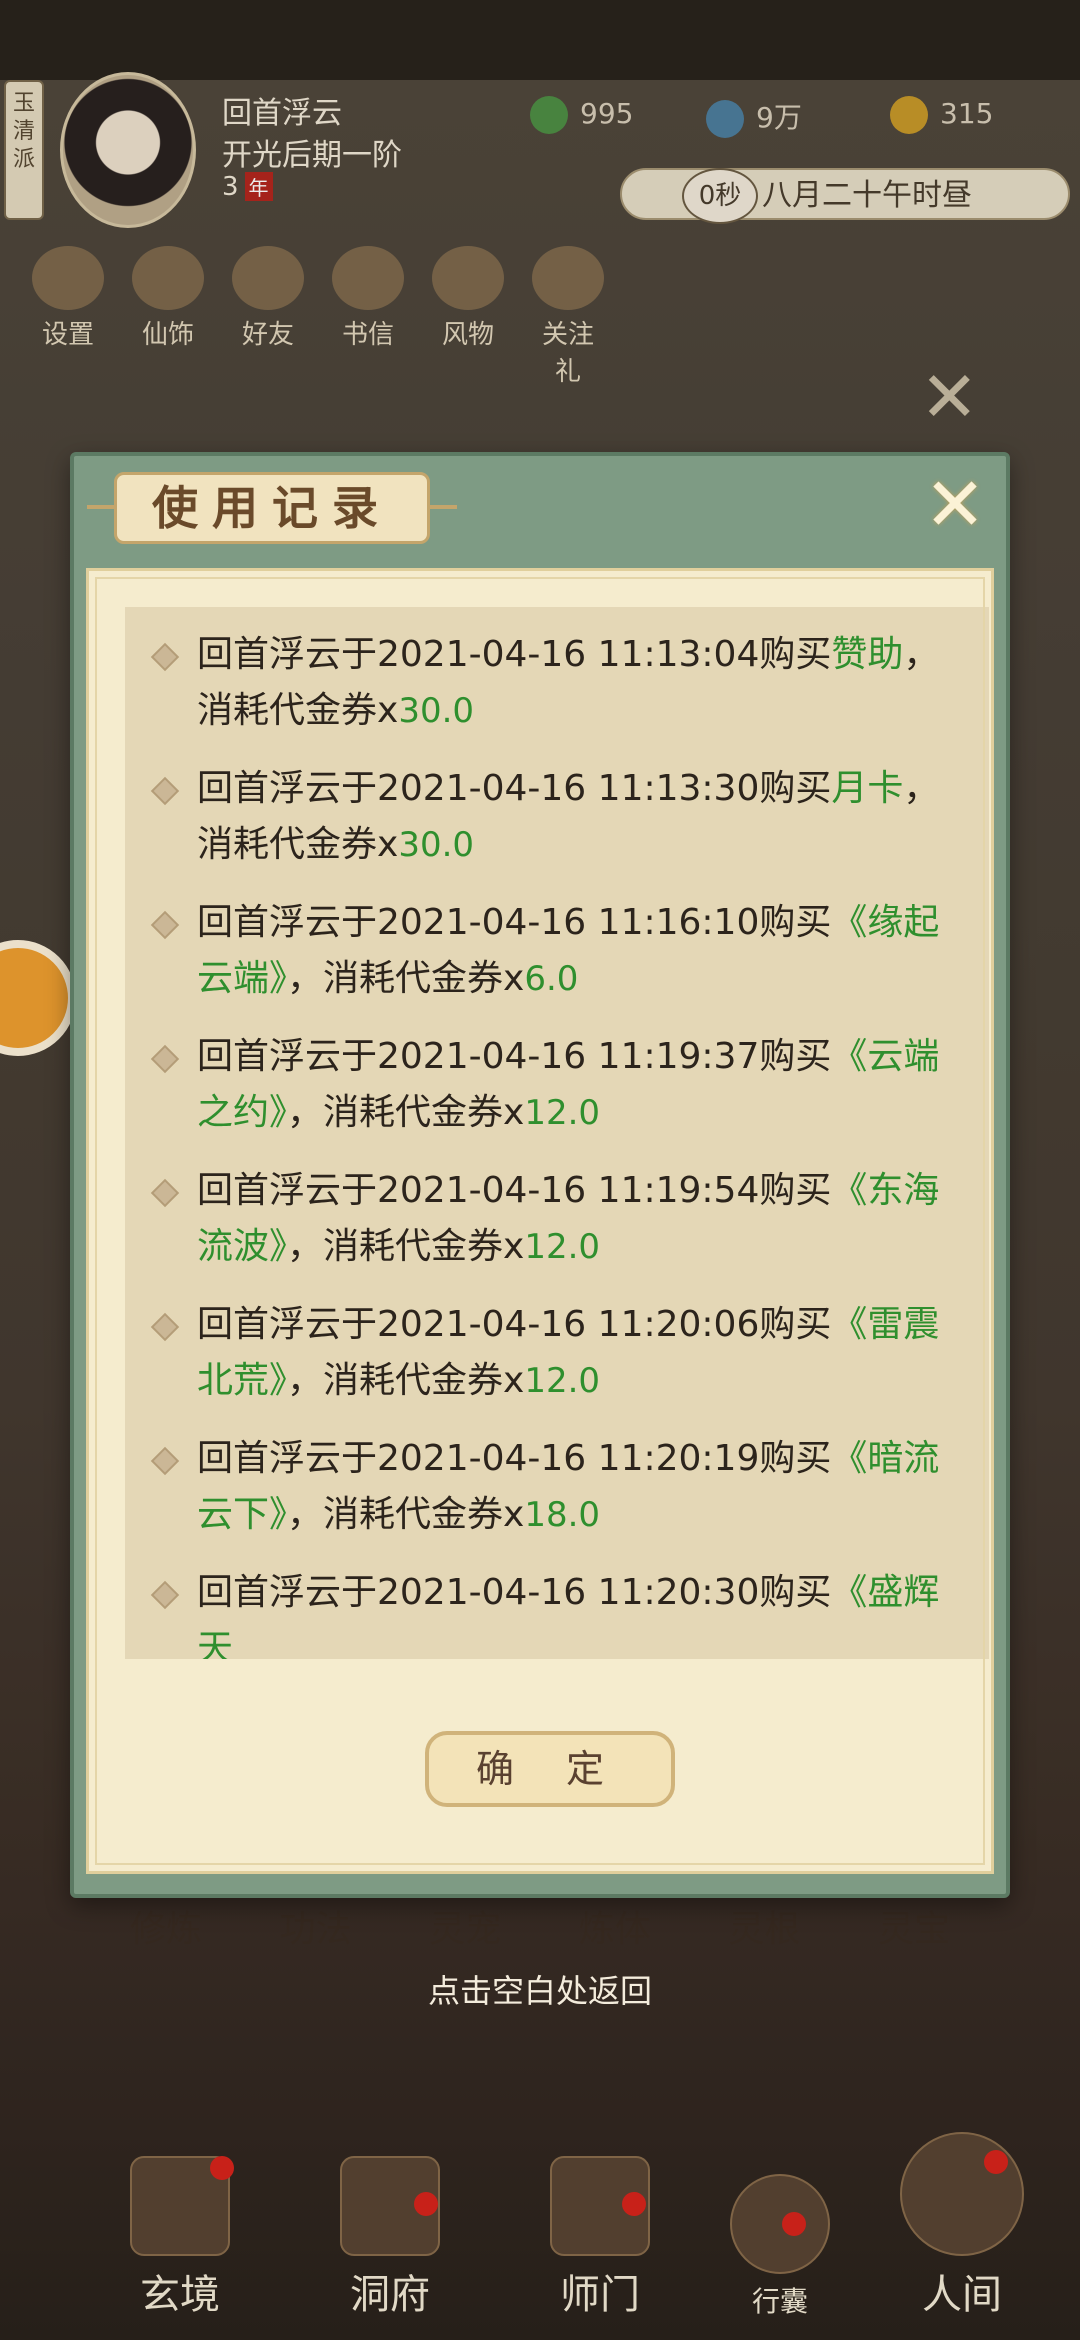 The image size is (1080, 2340). What do you see at coordinates (551, 979) in the screenshot?
I see `record-amount: 6.0` at bounding box center [551, 979].